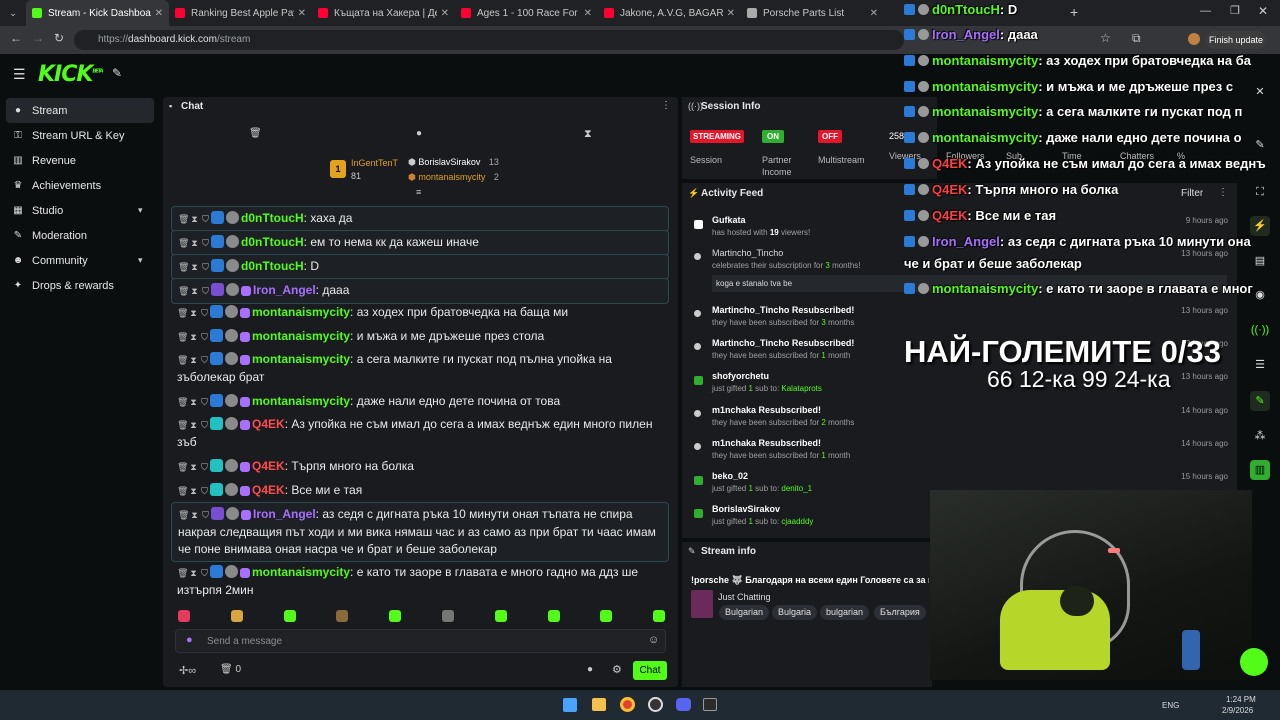  What do you see at coordinates (599, 704) in the screenshot?
I see `explorer-icon` at bounding box center [599, 704].